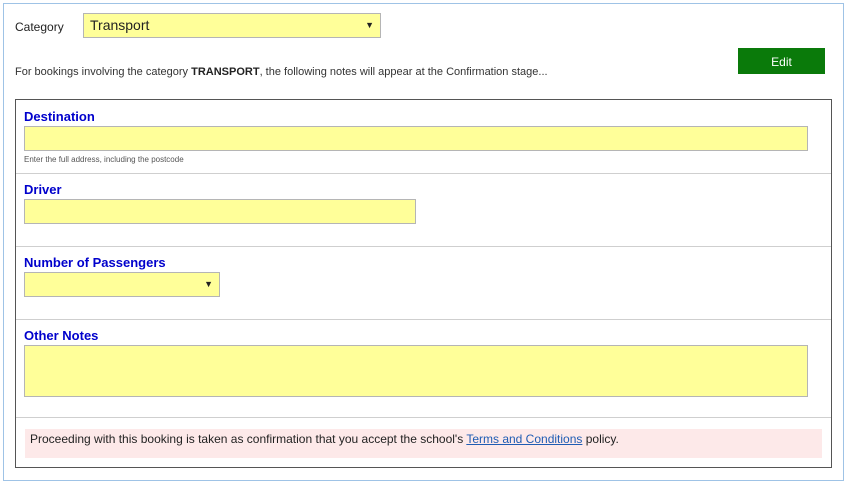 The height and width of the screenshot is (487, 851). What do you see at coordinates (524, 439) in the screenshot?
I see `terms-and-conditions-link: Terms and Conditions` at bounding box center [524, 439].